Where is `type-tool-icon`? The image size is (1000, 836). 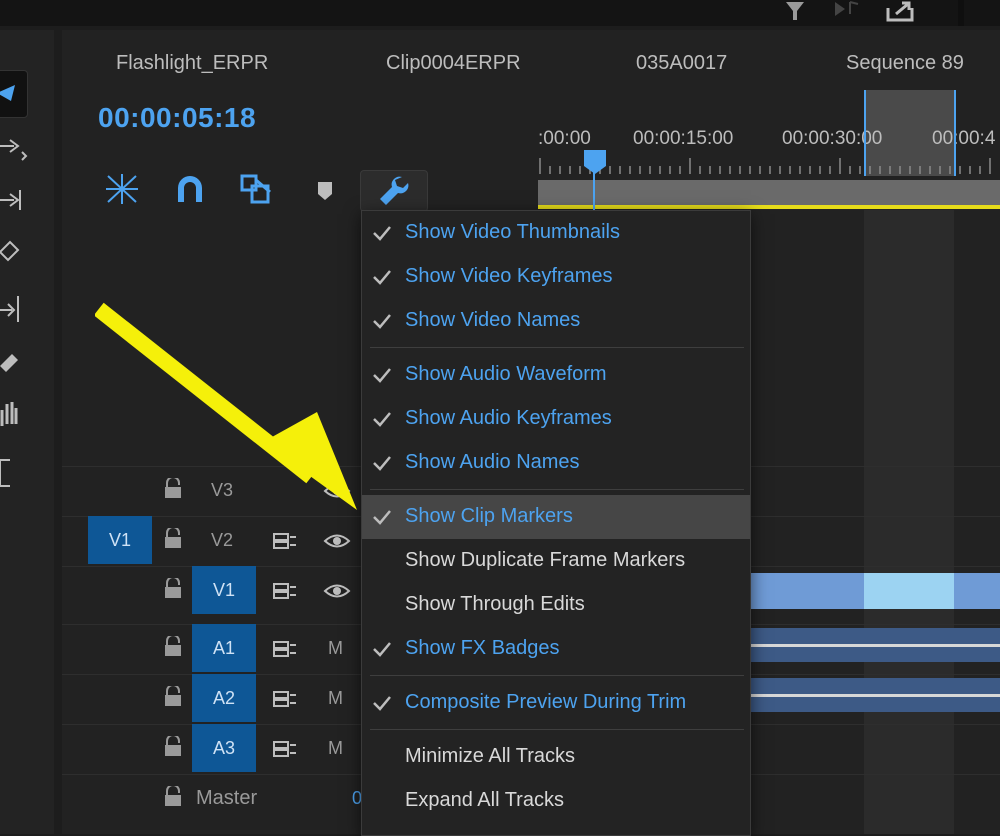
type-tool-icon is located at coordinates (15, 470).